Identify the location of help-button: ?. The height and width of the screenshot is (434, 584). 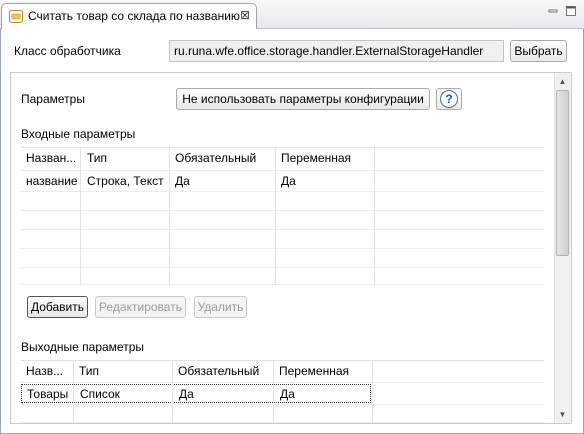
(449, 99).